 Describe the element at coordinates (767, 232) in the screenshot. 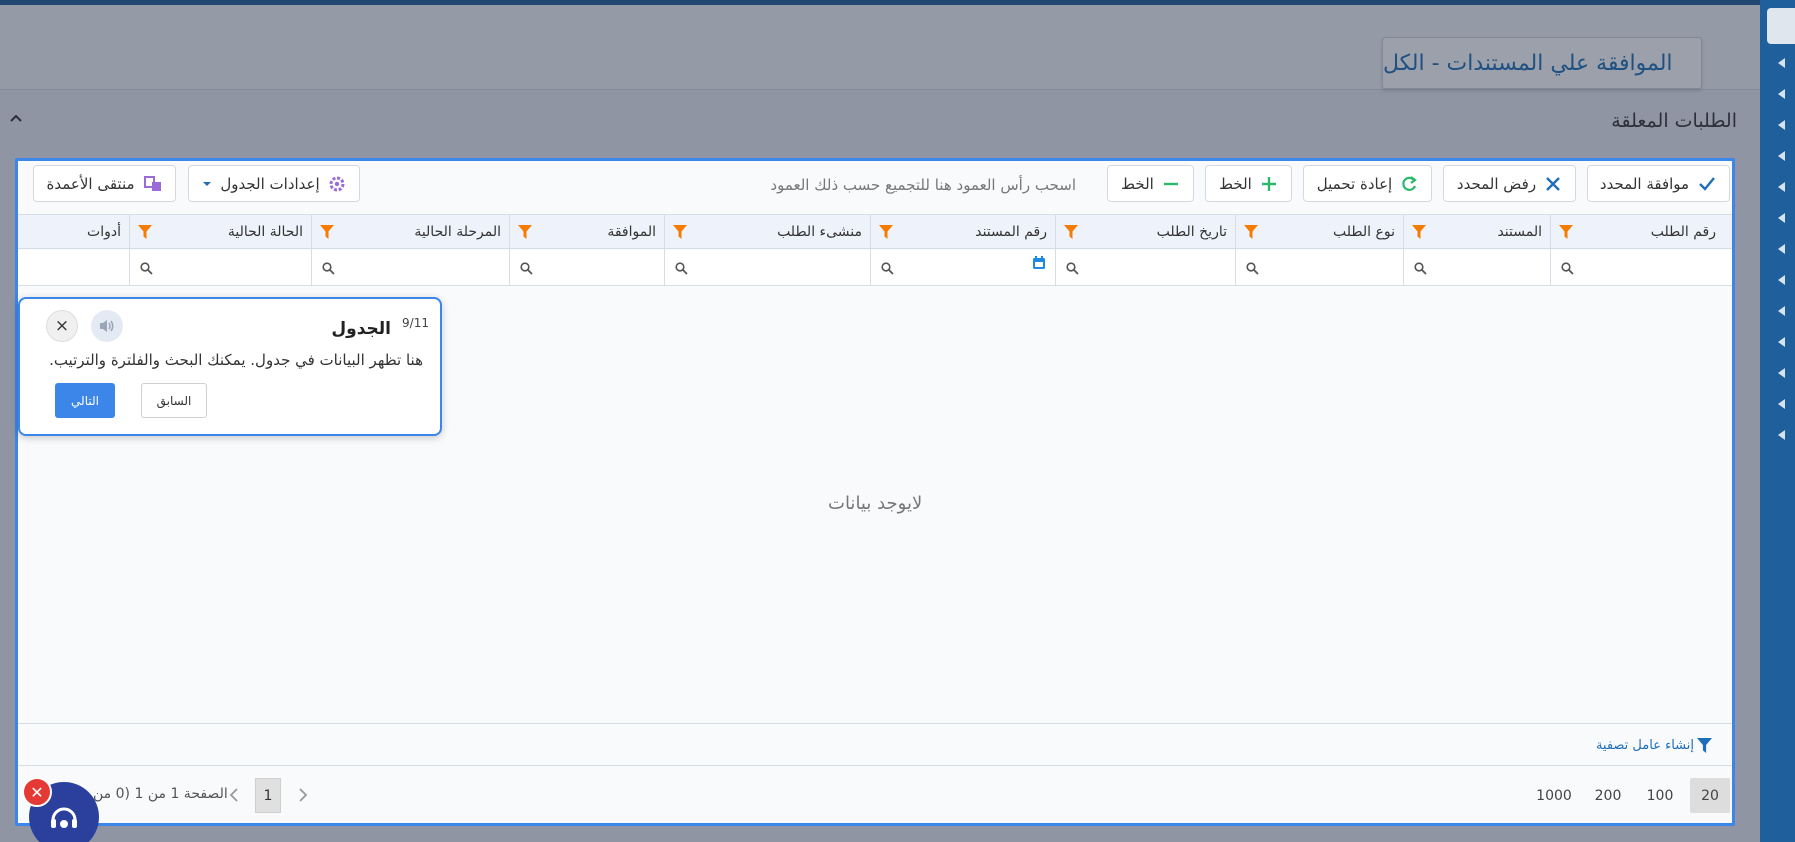

I see `column-header: منشىء الطلب` at that location.